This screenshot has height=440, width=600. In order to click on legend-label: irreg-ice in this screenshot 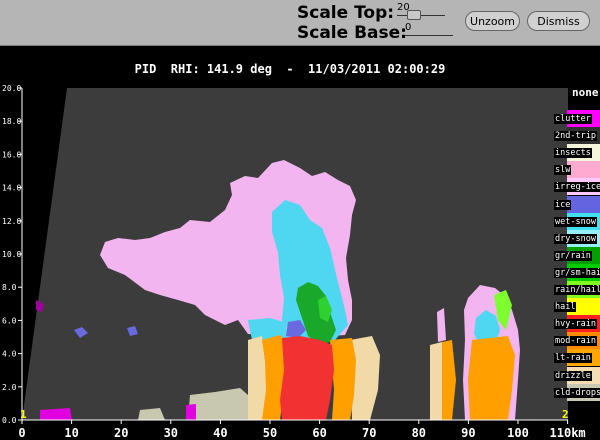, I will do `click(577, 187)`.